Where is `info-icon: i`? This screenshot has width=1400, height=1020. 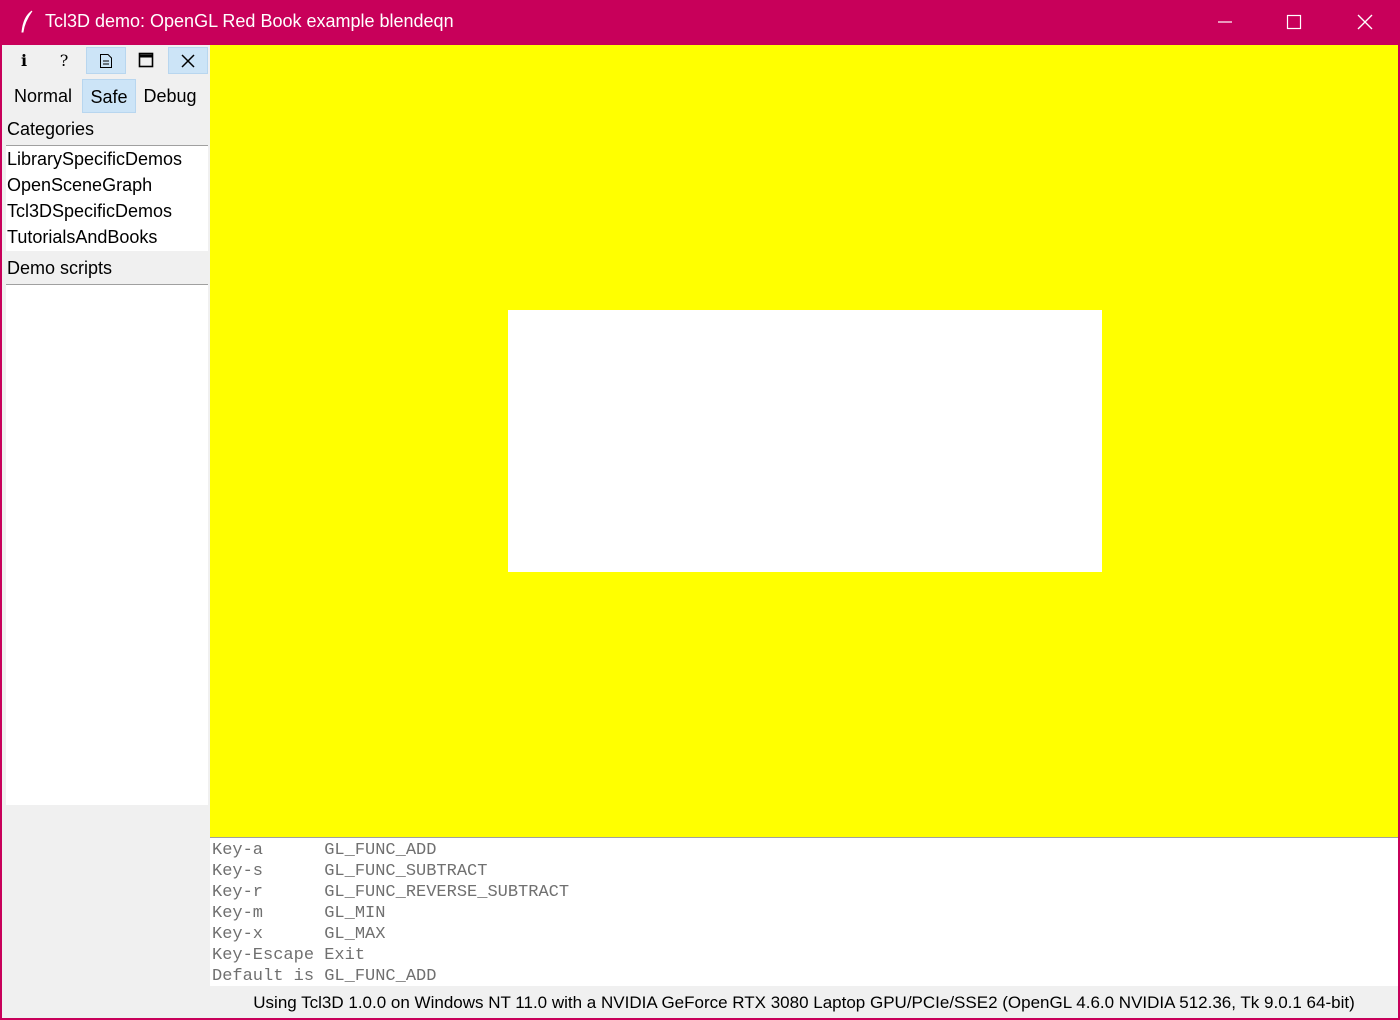 info-icon: i is located at coordinates (24, 60).